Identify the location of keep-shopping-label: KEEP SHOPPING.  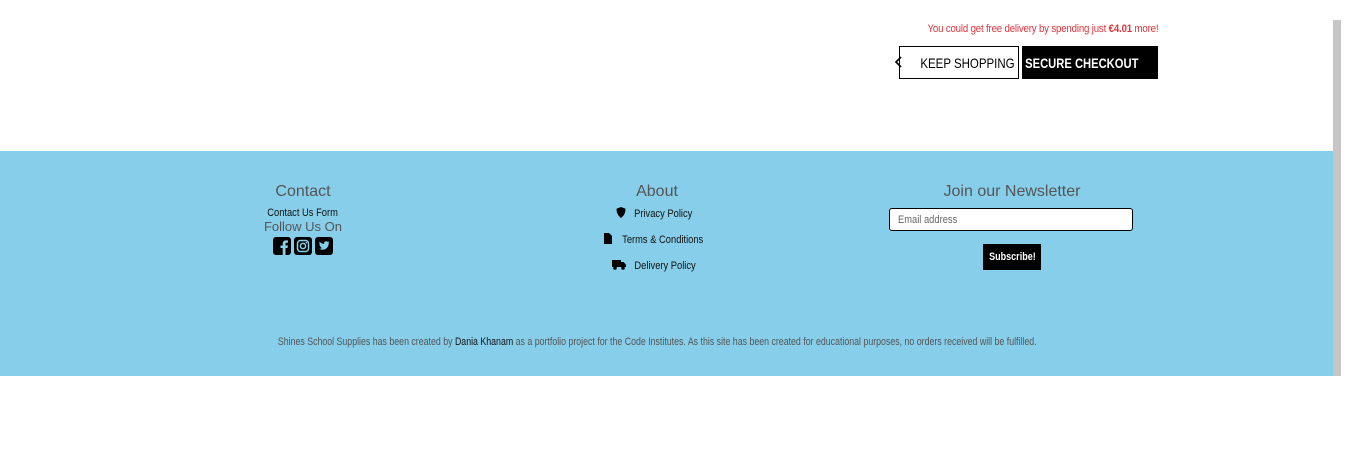
(967, 62).